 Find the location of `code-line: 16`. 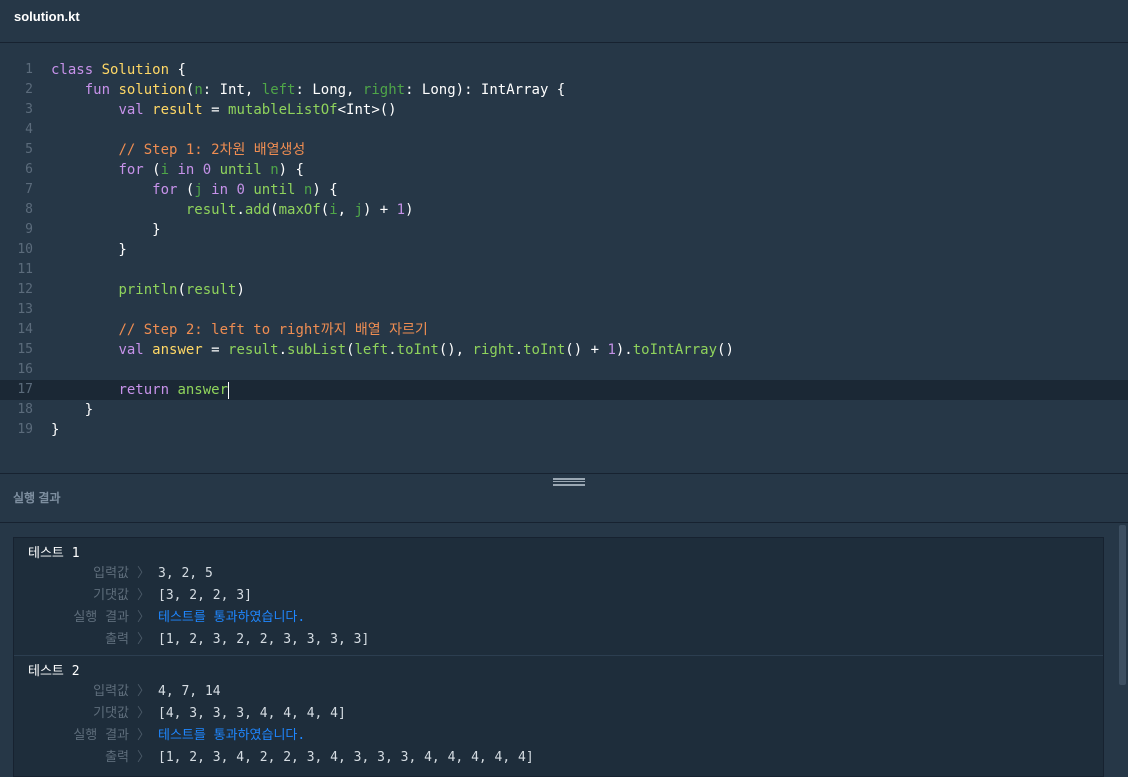

code-line: 16 is located at coordinates (564, 370).